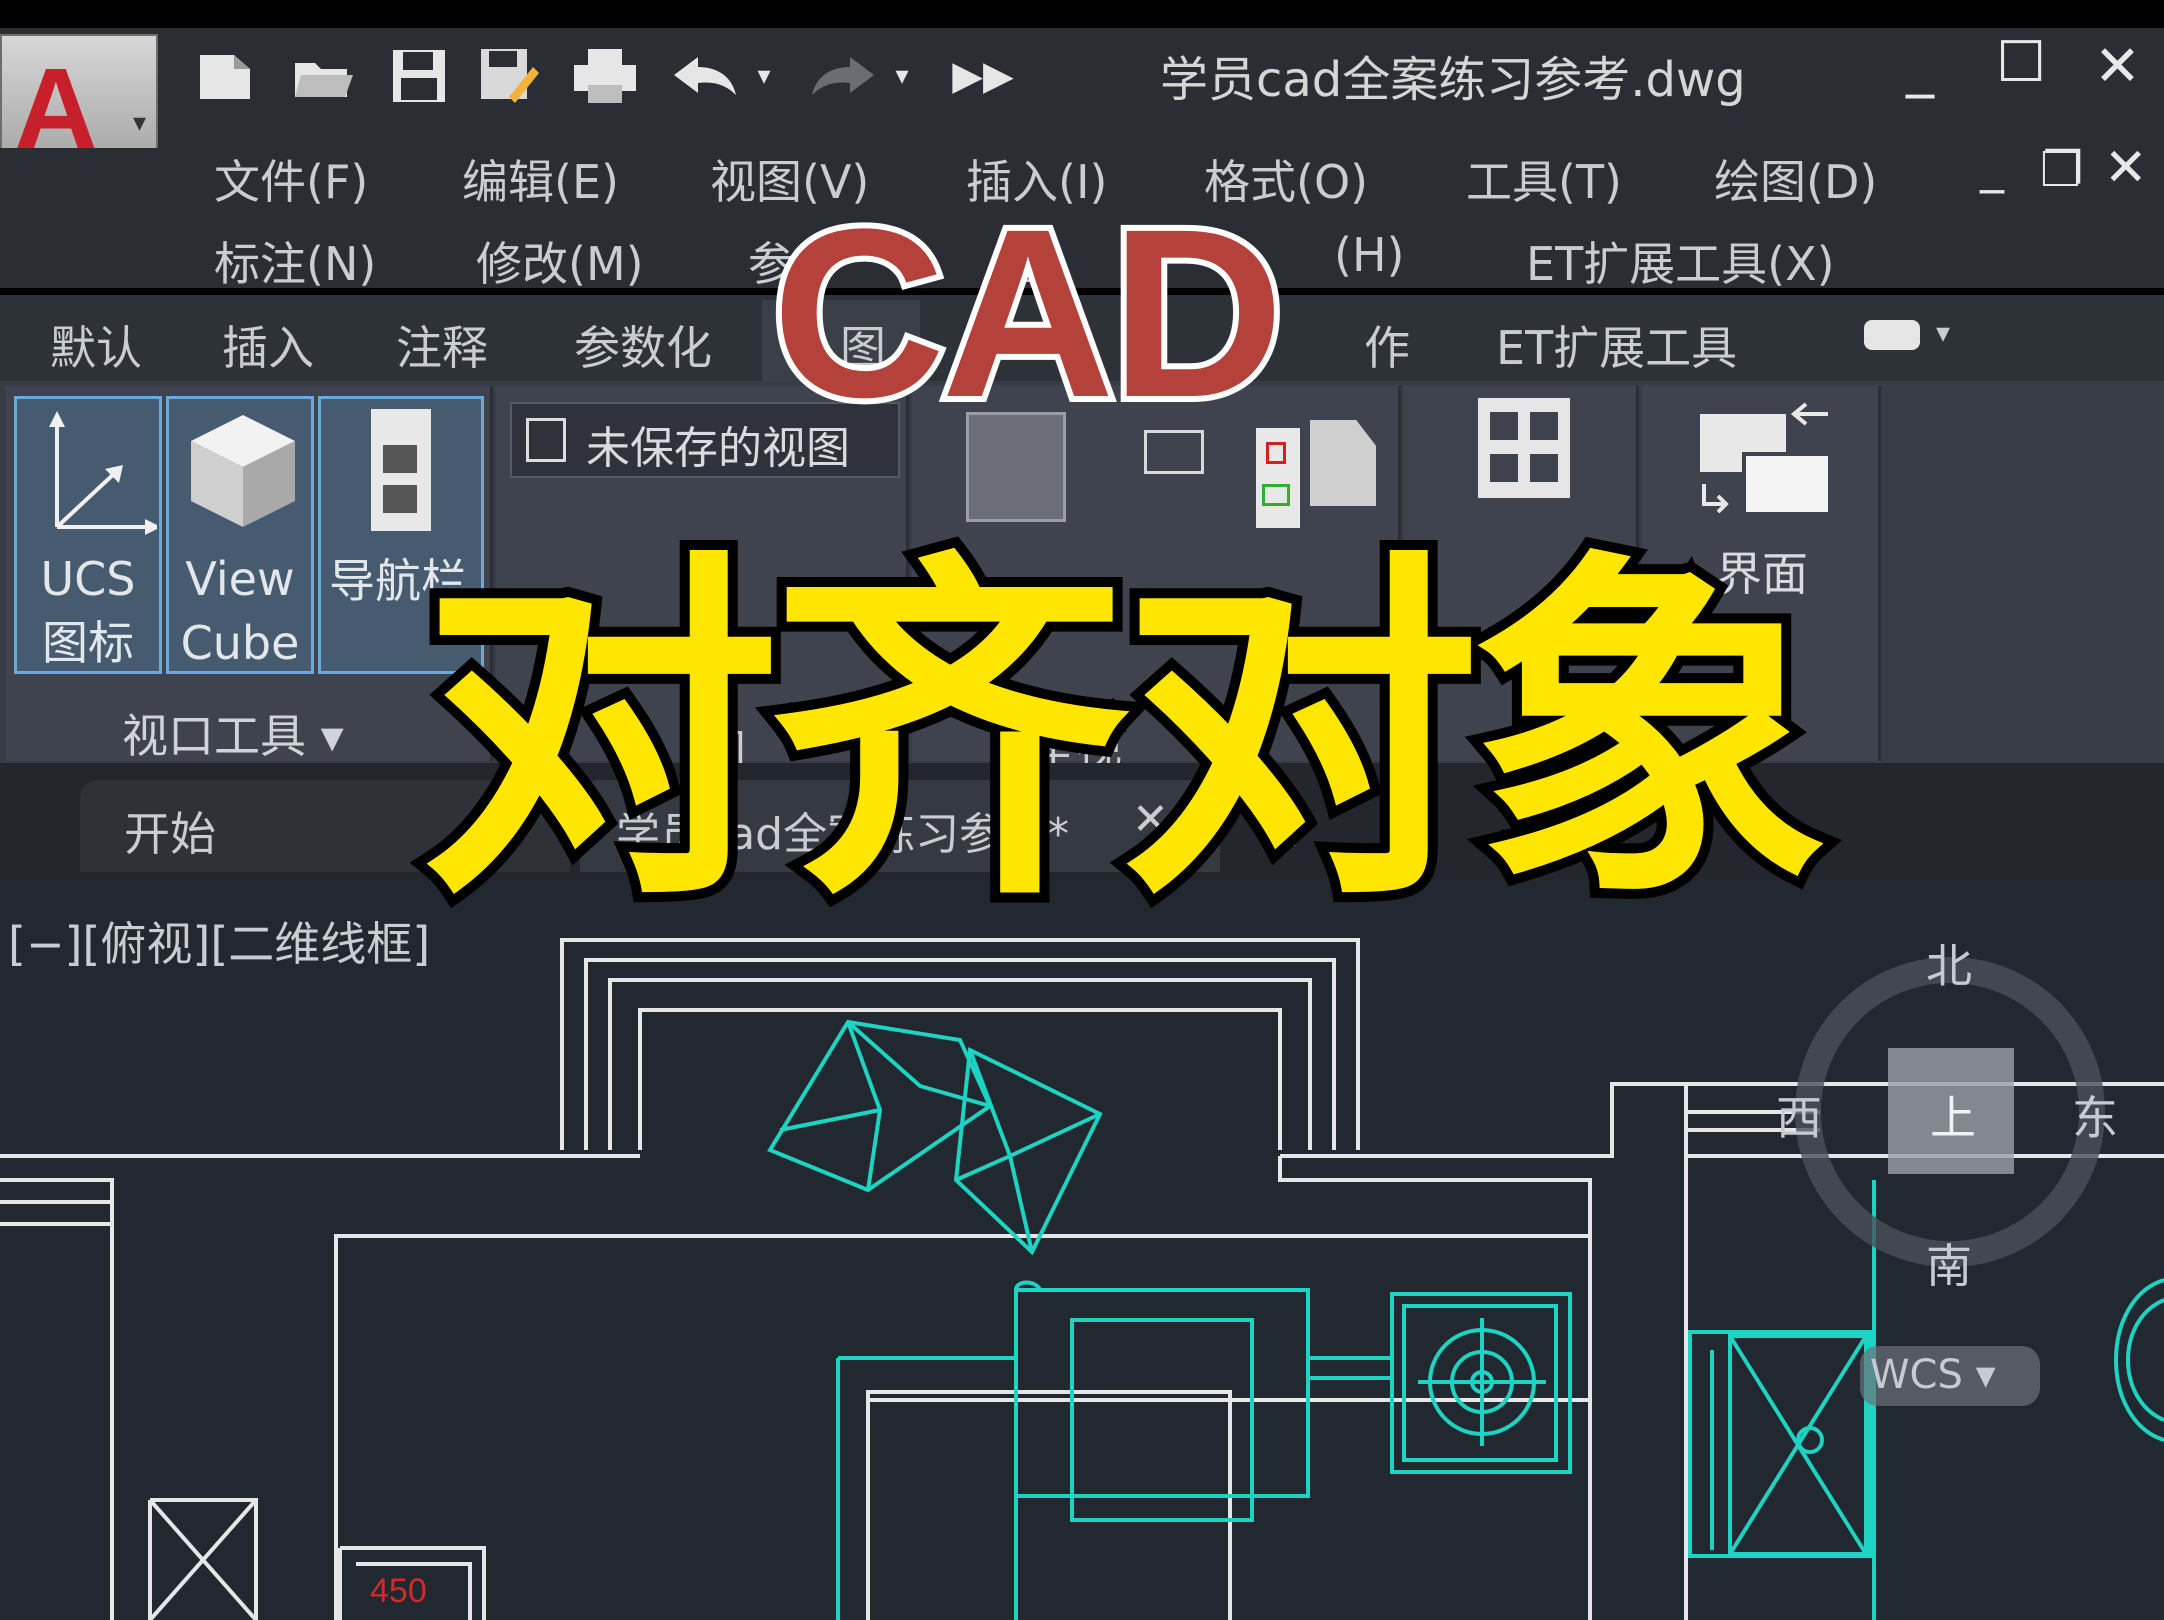 Image resolution: width=2164 pixels, height=1620 pixels. Describe the element at coordinates (2024, 573) in the screenshot. I see `panel-empty` at that location.